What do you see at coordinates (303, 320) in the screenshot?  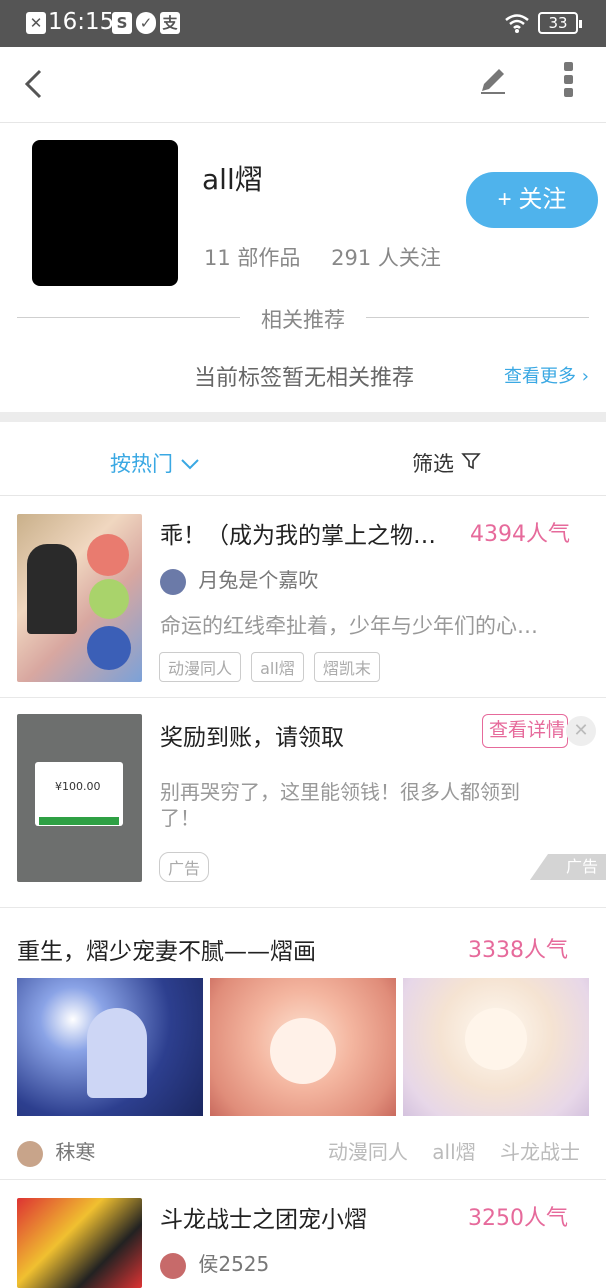 I see `related-title: 相关推荐` at bounding box center [303, 320].